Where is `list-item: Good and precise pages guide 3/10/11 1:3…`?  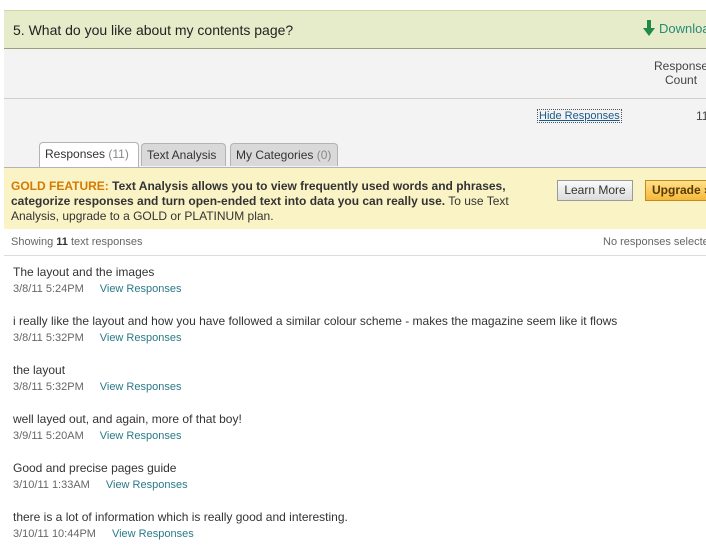 list-item: Good and precise pages guide 3/10/11 1:3… is located at coordinates (355, 477).